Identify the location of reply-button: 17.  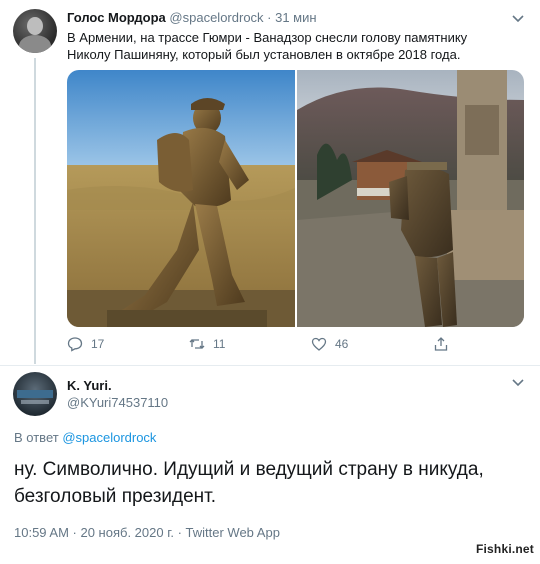
(85, 344).